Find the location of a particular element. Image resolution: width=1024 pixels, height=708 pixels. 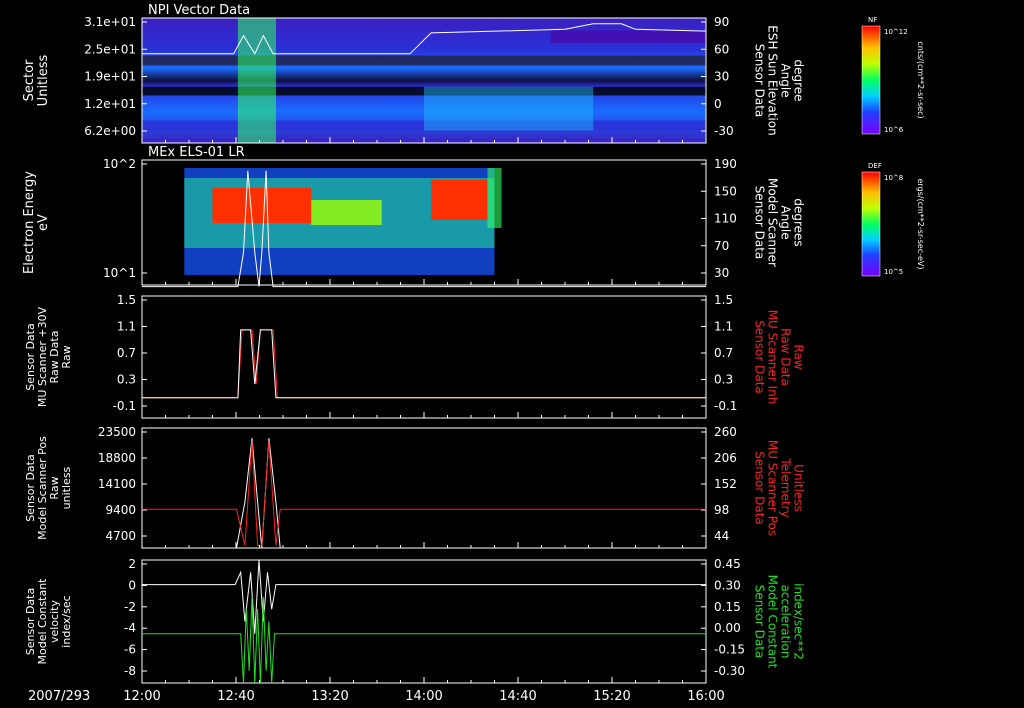

heatmap-activity is located at coordinates (256, 80).